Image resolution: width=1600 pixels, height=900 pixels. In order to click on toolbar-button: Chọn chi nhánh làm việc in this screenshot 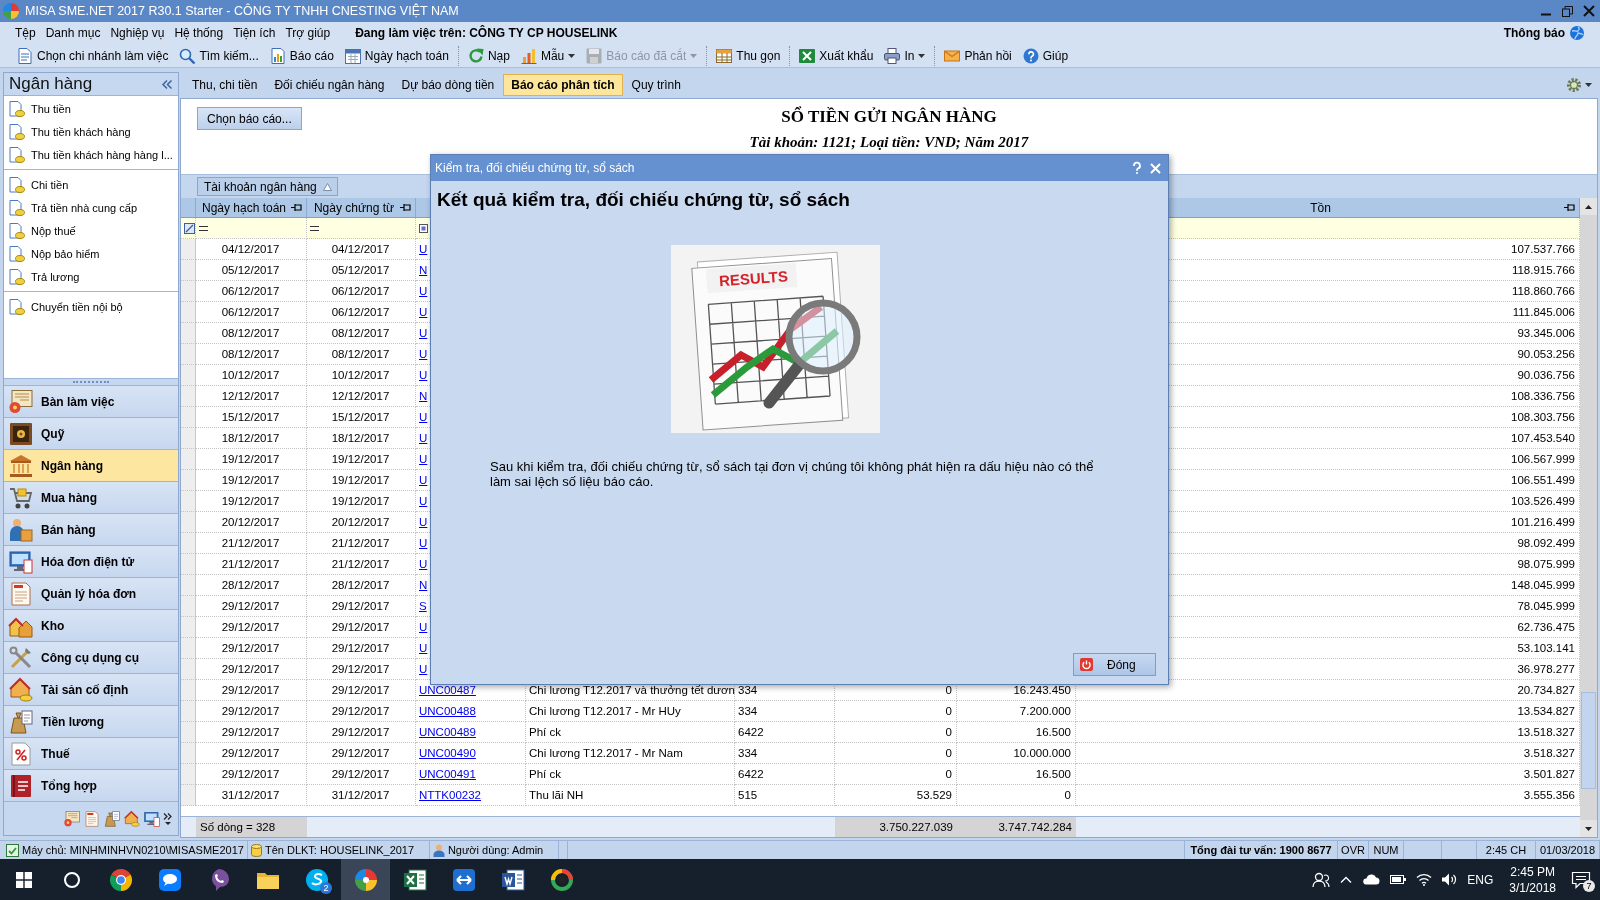, I will do `click(93, 55)`.